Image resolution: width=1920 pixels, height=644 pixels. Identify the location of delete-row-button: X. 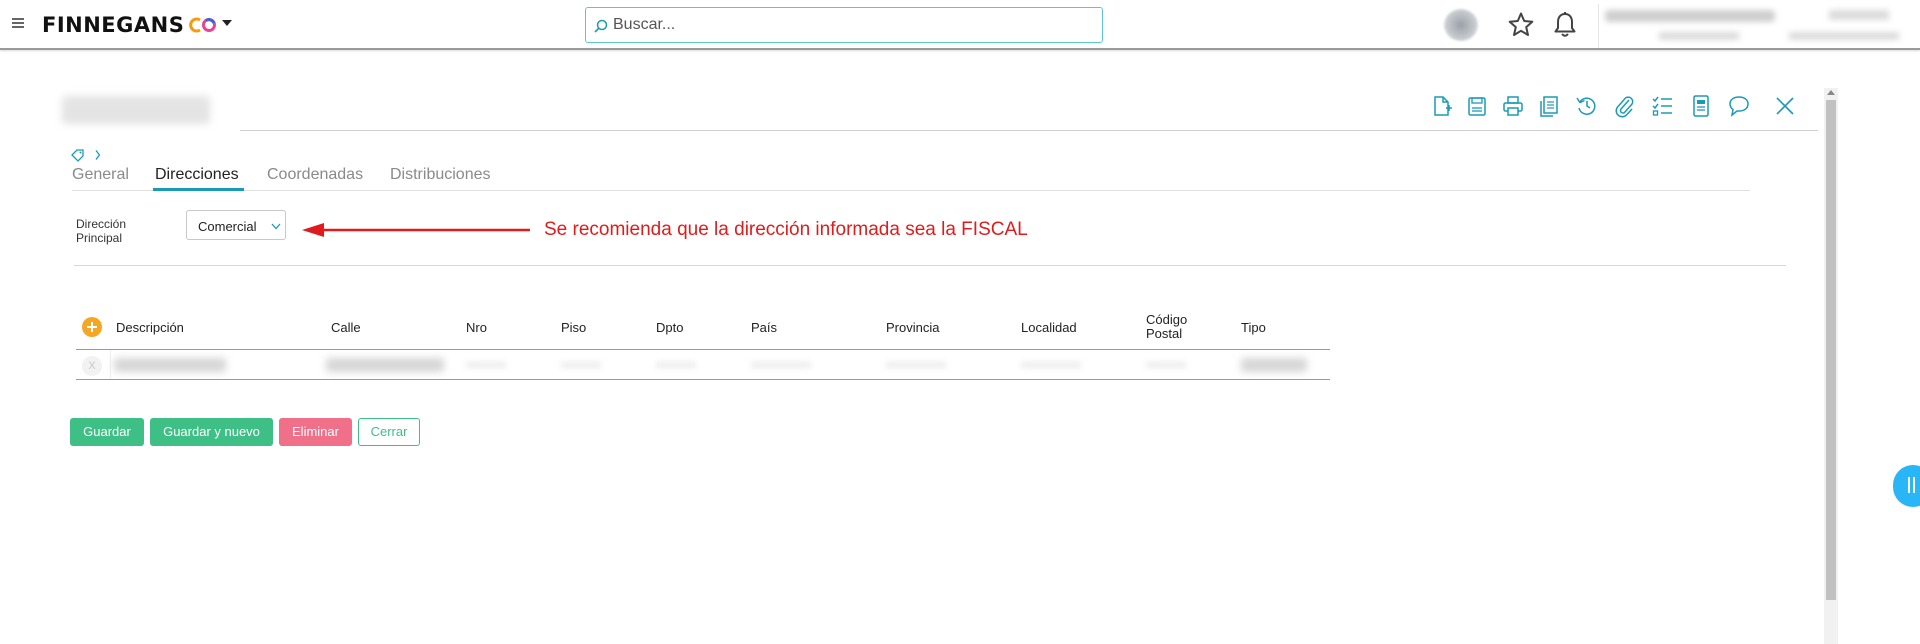
(92, 366).